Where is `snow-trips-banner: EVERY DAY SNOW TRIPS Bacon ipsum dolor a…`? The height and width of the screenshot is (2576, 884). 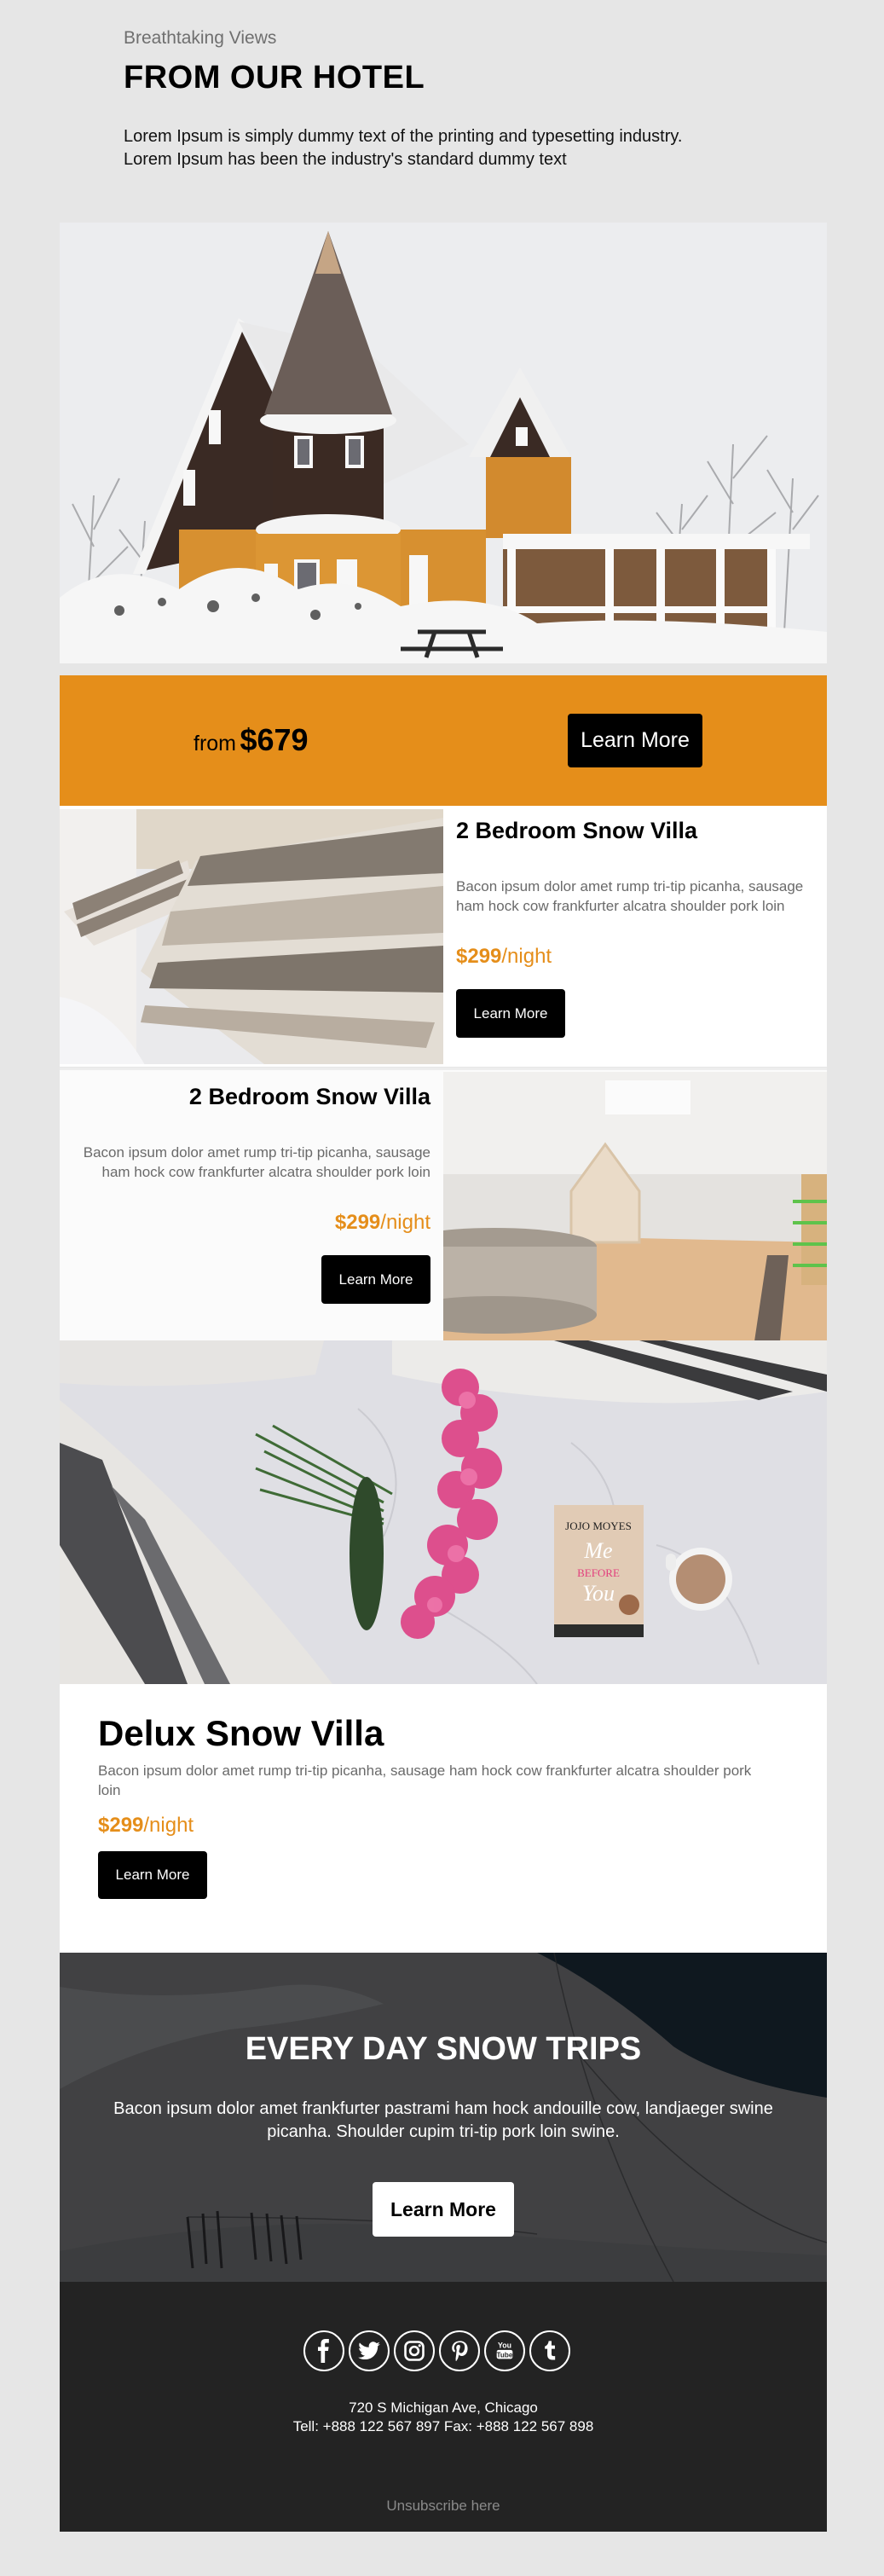
snow-trips-banner: EVERY DAY SNOW TRIPS Bacon ipsum dolor a… is located at coordinates (443, 2118).